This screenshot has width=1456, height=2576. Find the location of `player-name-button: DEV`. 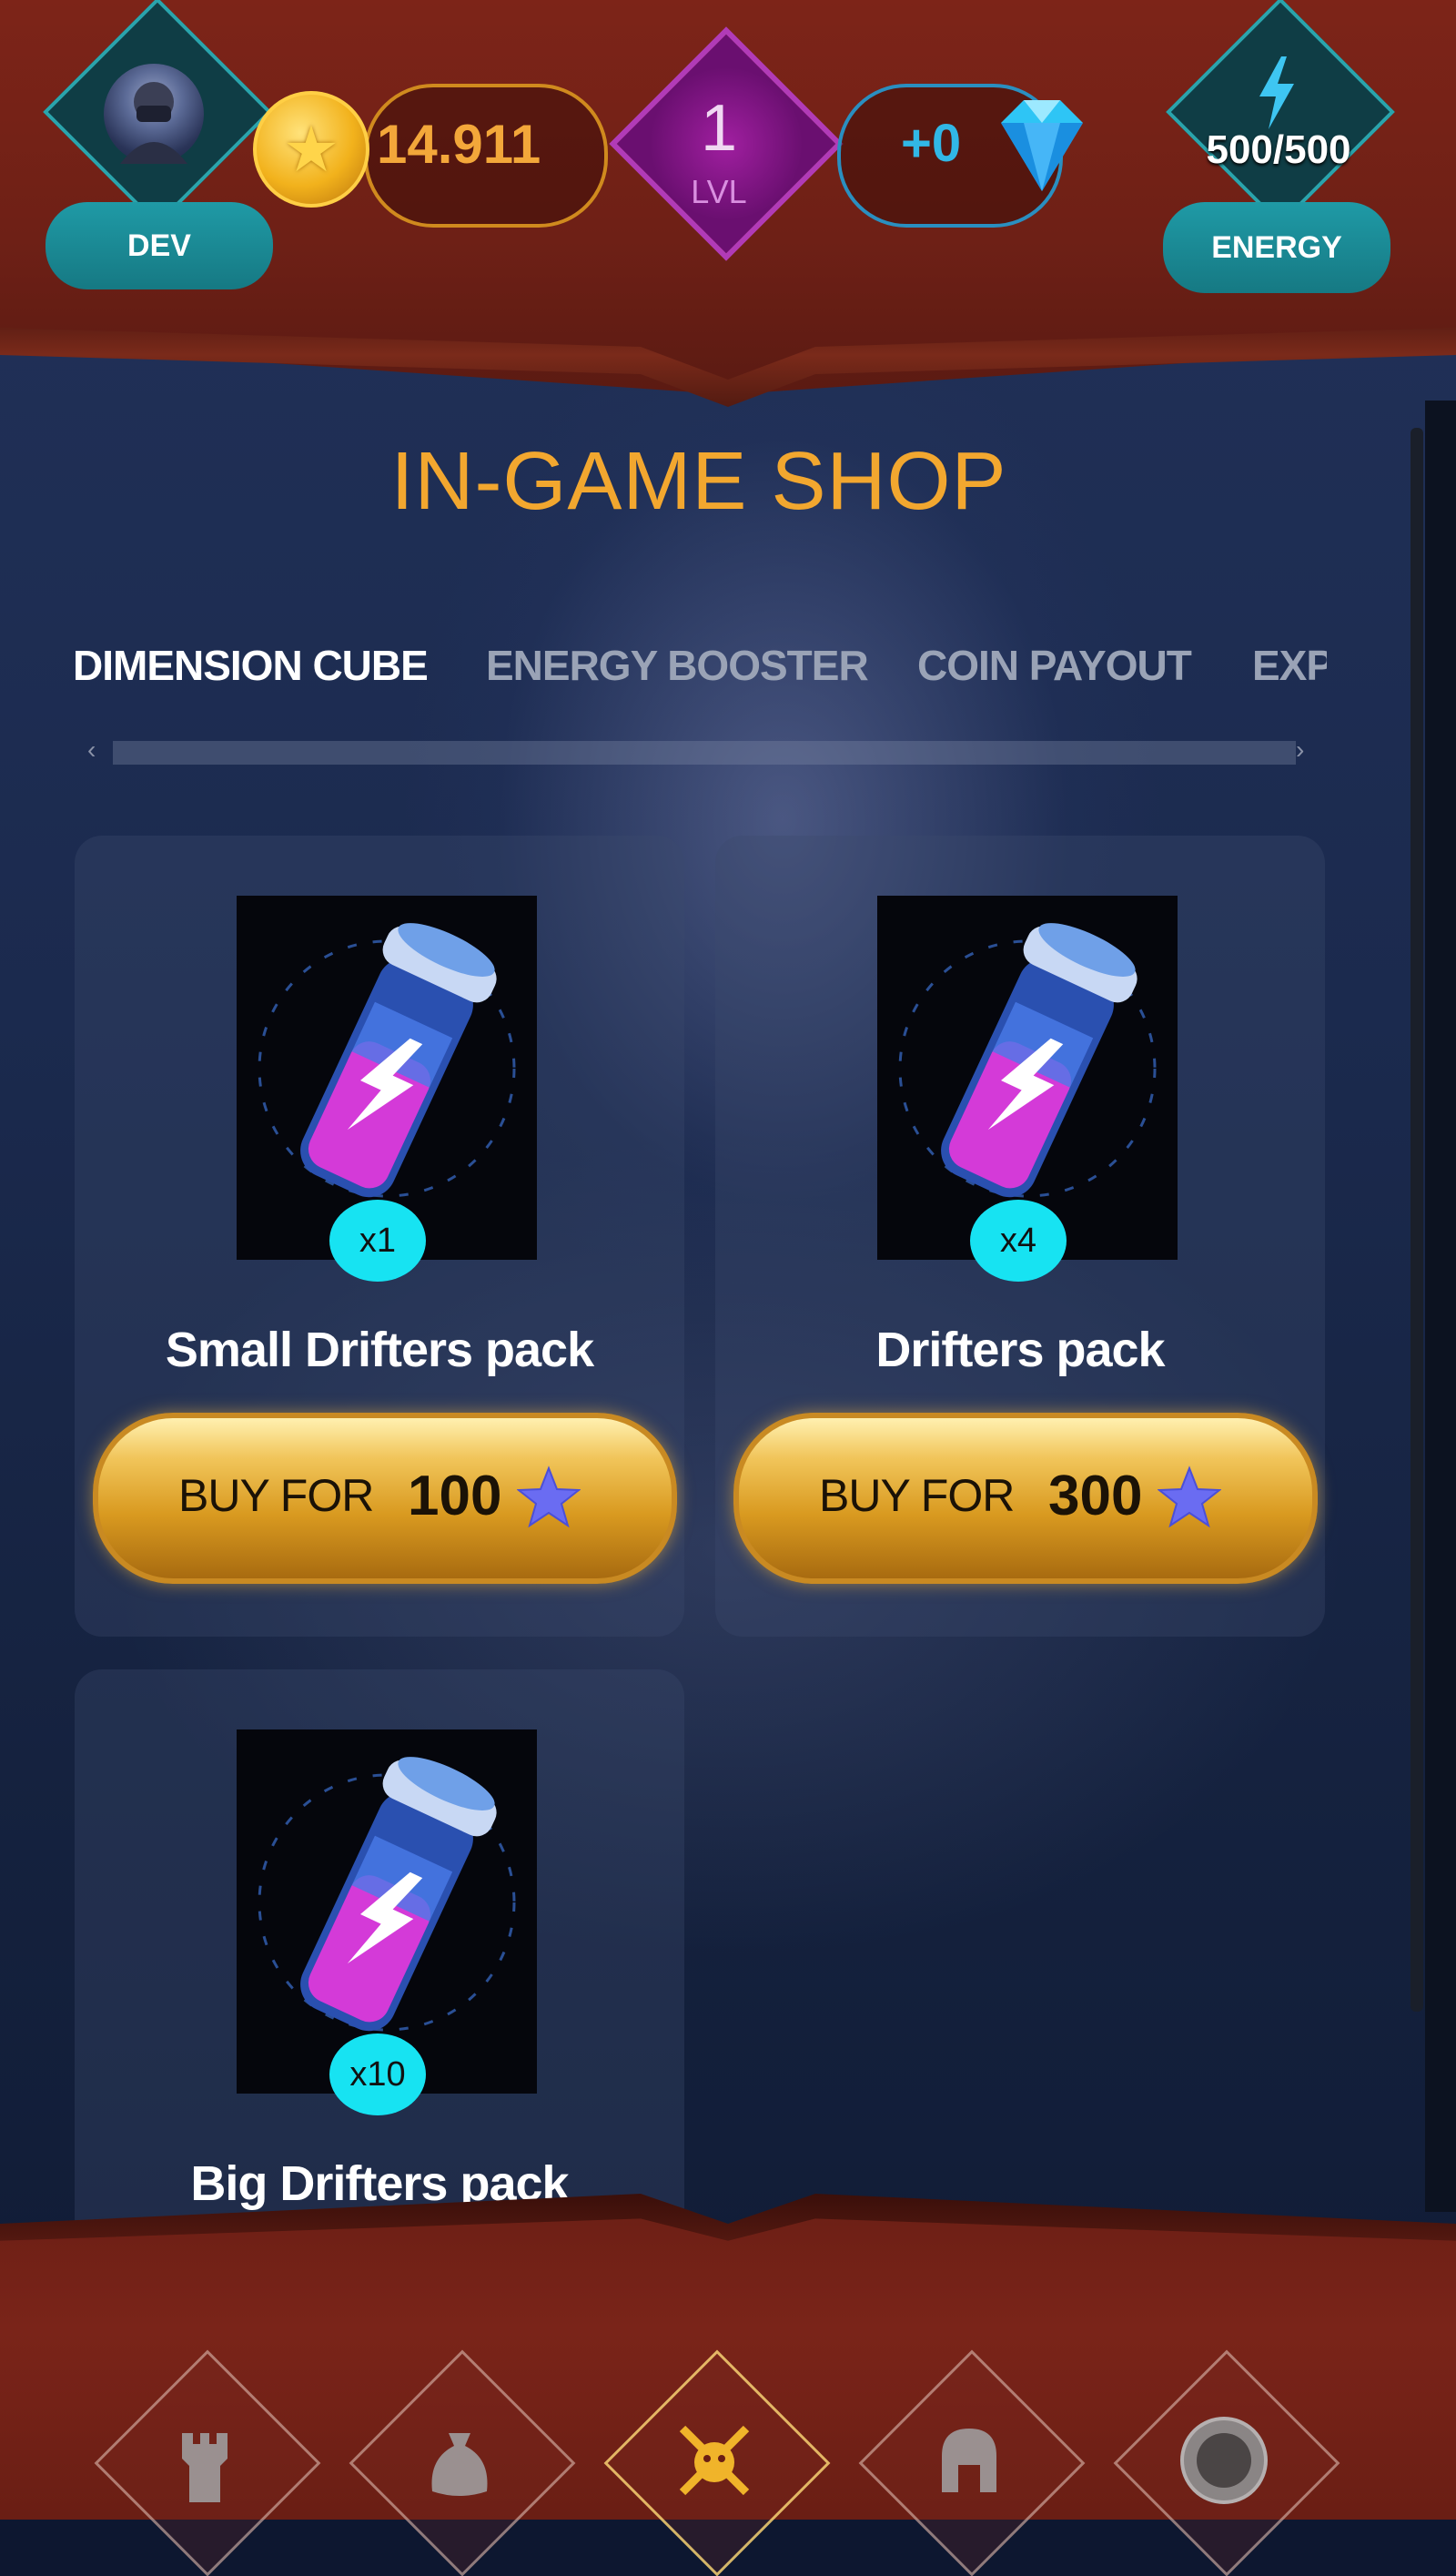

player-name-button: DEV is located at coordinates (160, 246).